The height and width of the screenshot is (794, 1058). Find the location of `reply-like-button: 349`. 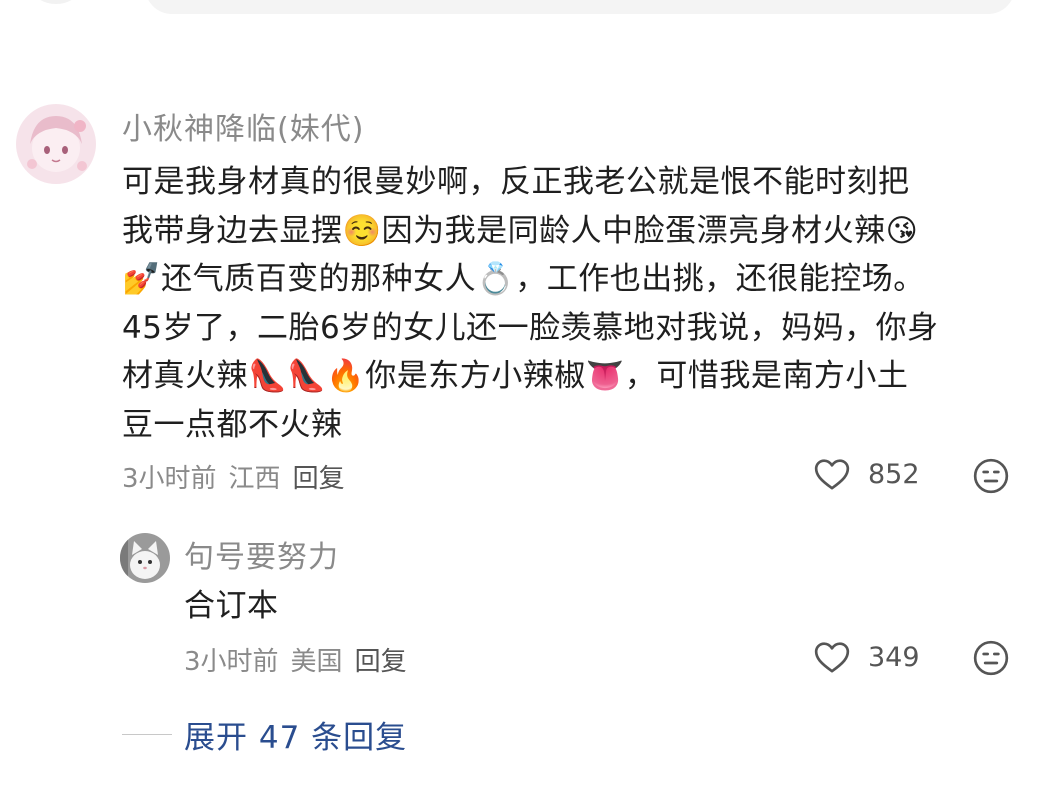

reply-like-button: 349 is located at coordinates (866, 657).